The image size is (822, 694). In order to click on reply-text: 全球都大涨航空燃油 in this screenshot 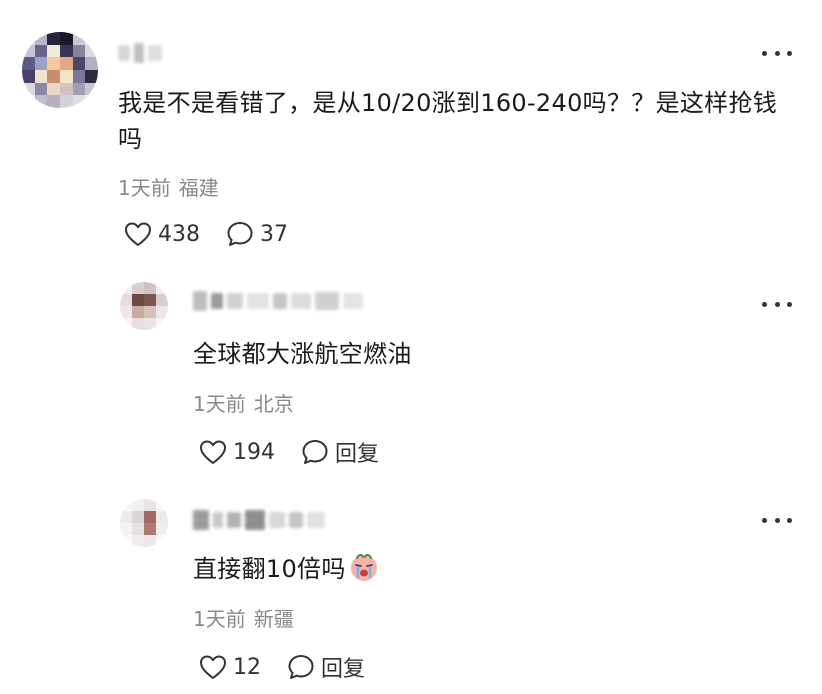, I will do `click(302, 354)`.